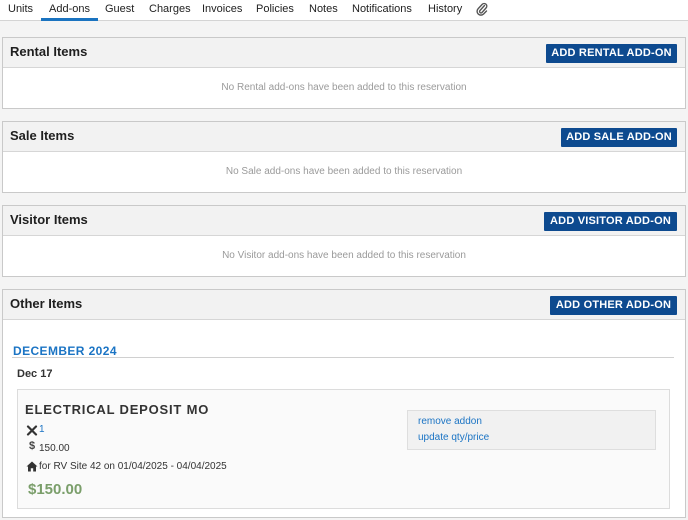  What do you see at coordinates (323, 9) in the screenshot?
I see `tab-notes: Notes` at bounding box center [323, 9].